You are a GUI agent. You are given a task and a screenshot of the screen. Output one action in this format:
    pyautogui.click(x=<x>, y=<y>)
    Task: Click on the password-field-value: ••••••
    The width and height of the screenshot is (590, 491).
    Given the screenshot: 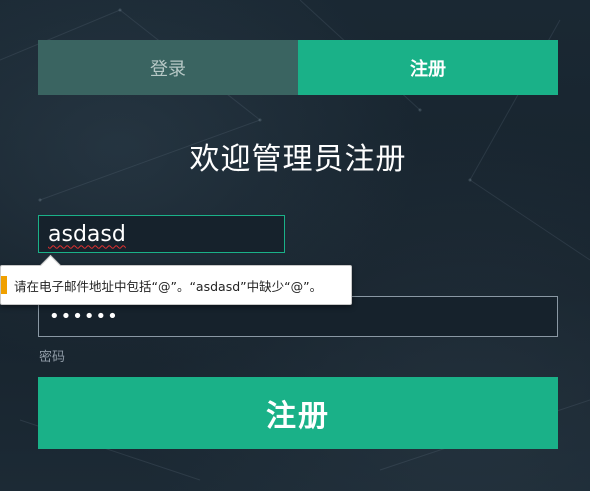 What is the action you would take?
    pyautogui.click(x=84, y=316)
    